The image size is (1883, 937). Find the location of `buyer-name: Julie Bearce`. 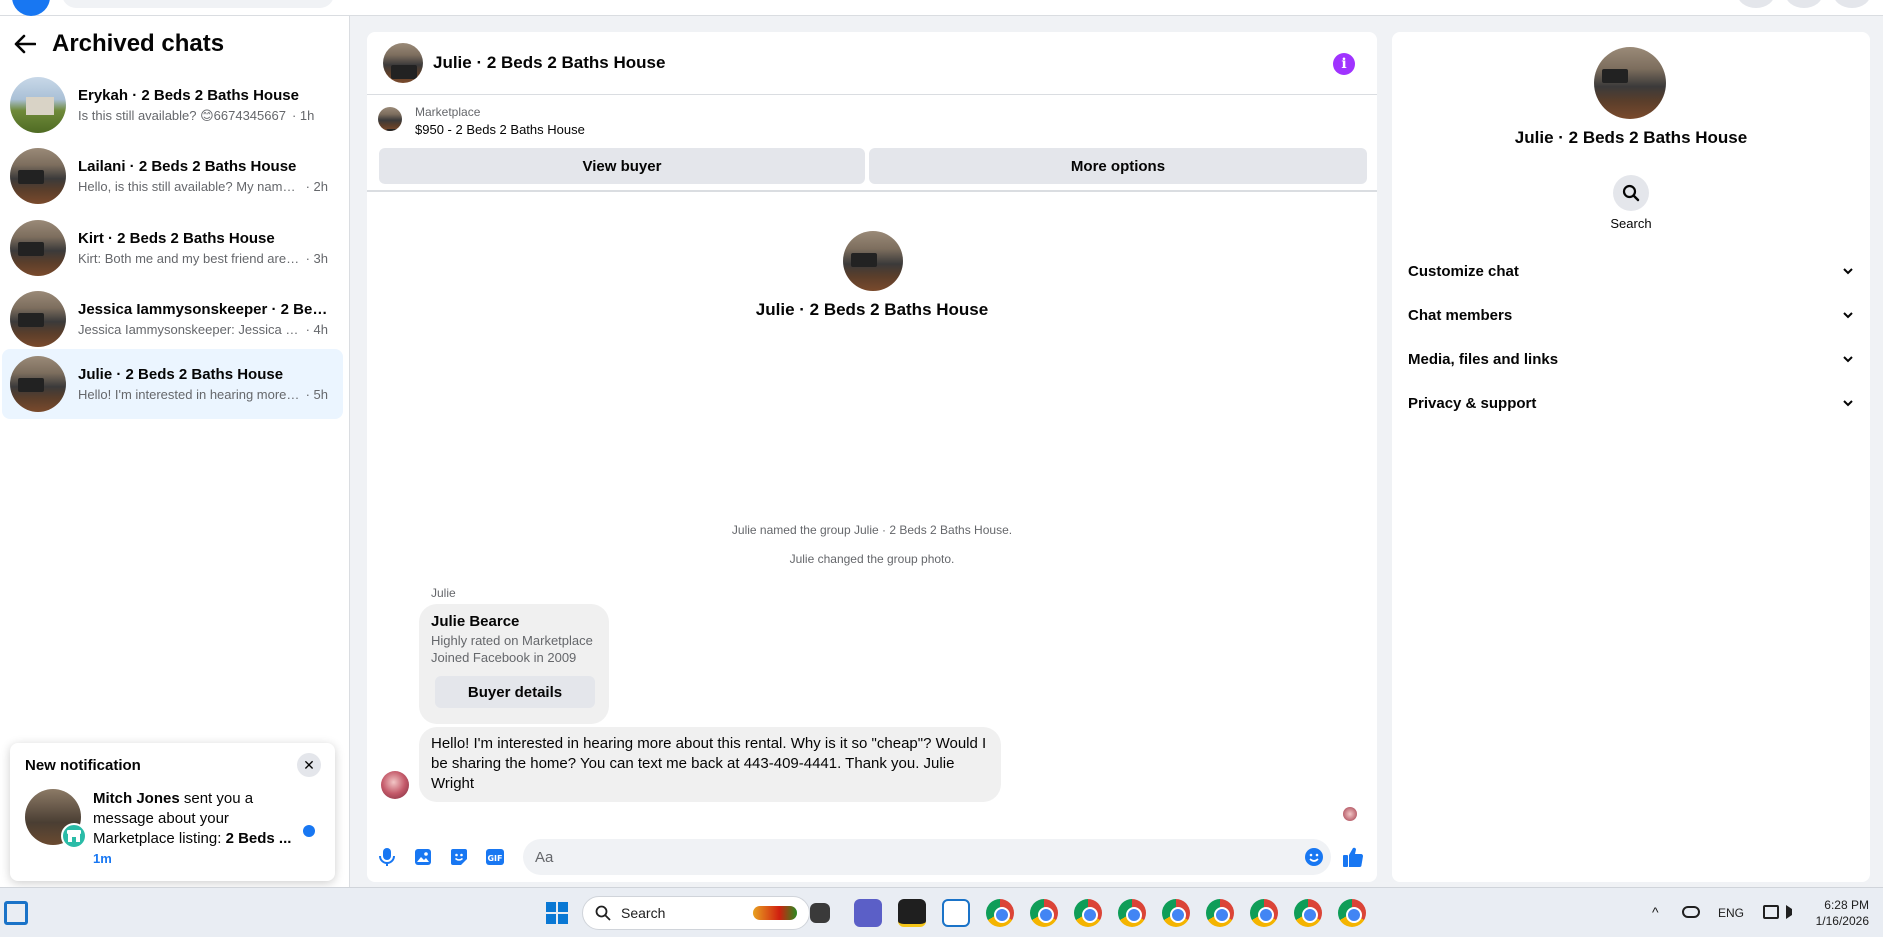

buyer-name: Julie Bearce is located at coordinates (475, 621).